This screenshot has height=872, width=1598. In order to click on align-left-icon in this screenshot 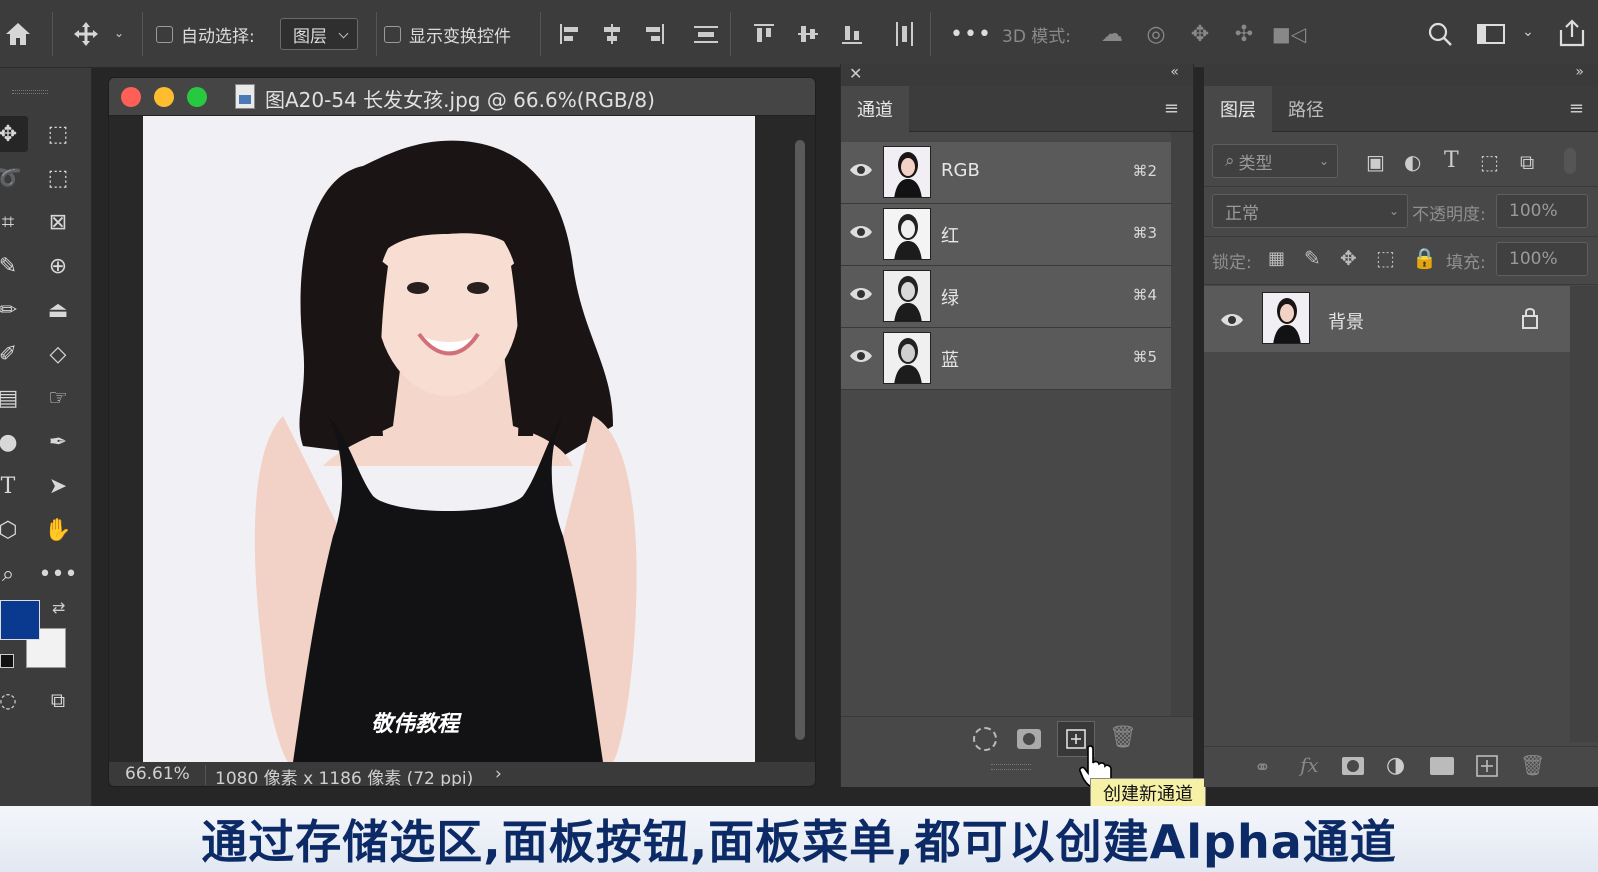, I will do `click(570, 34)`.